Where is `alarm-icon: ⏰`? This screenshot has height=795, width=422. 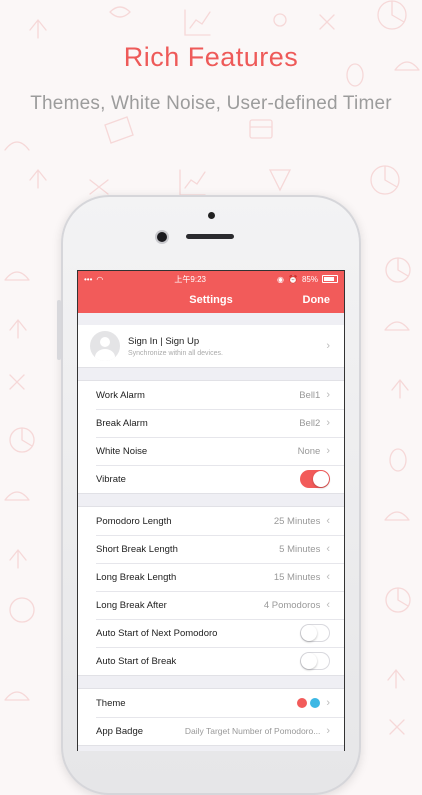
alarm-icon: ⏰ is located at coordinates (293, 279).